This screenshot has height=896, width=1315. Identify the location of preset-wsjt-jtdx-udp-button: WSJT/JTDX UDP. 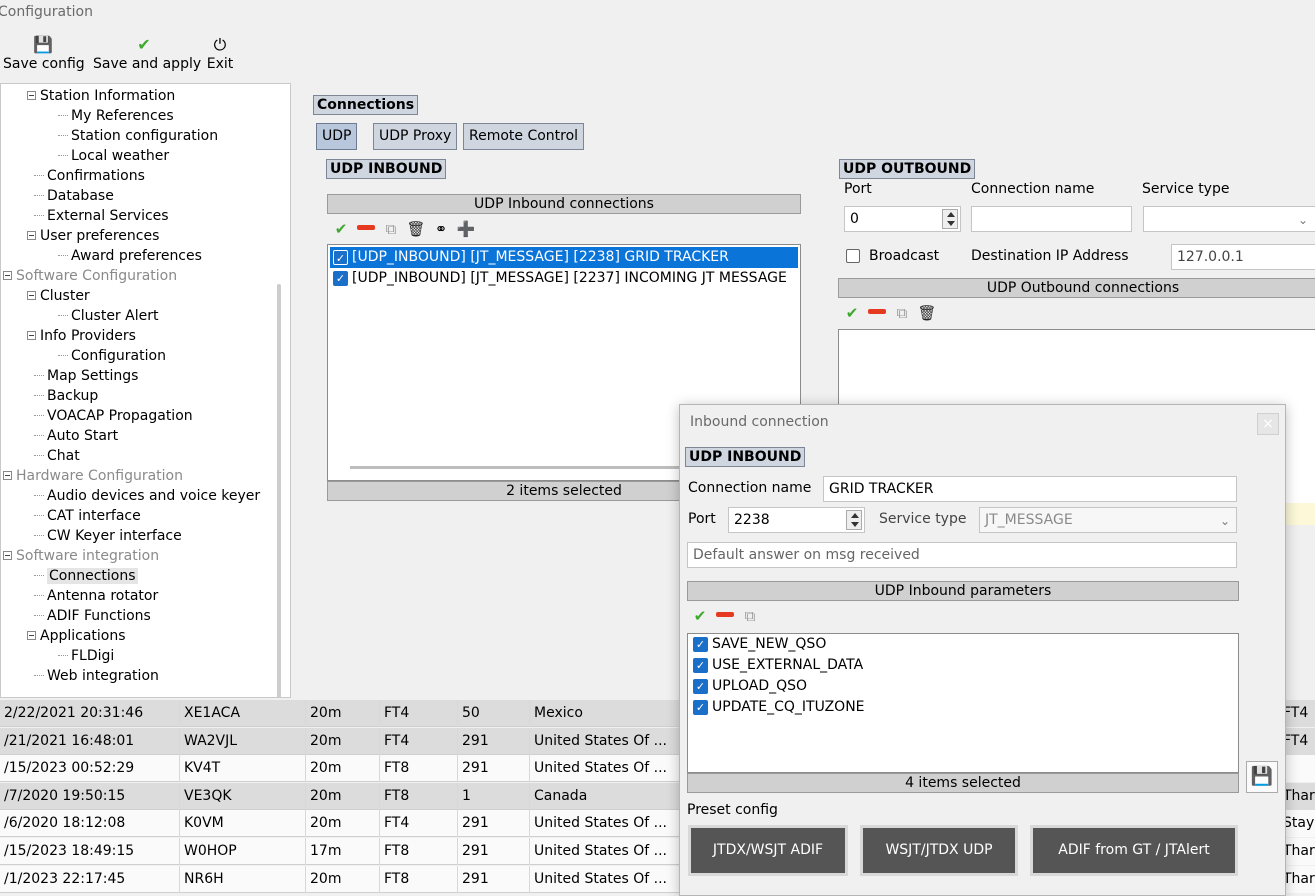
(939, 850).